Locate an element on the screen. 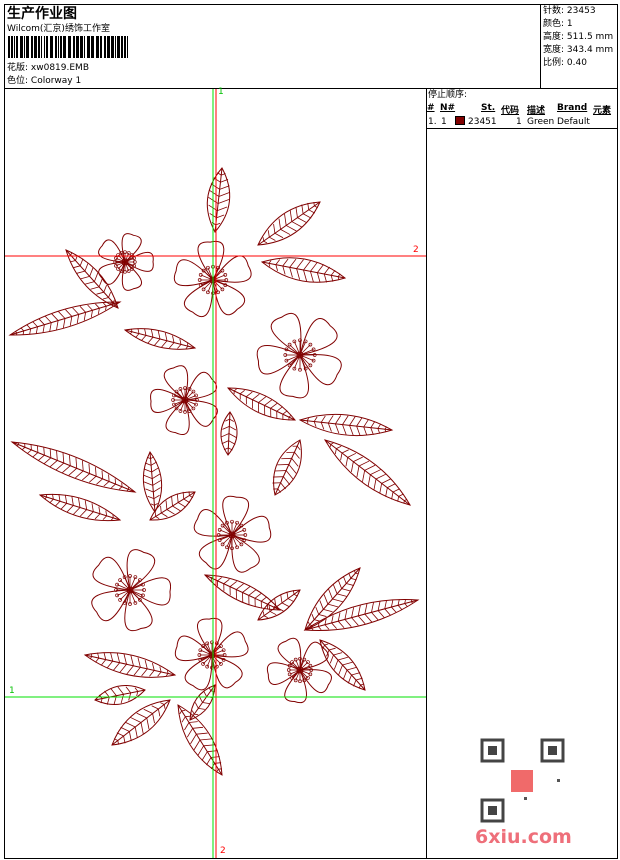  qr-code is located at coordinates (522, 780).